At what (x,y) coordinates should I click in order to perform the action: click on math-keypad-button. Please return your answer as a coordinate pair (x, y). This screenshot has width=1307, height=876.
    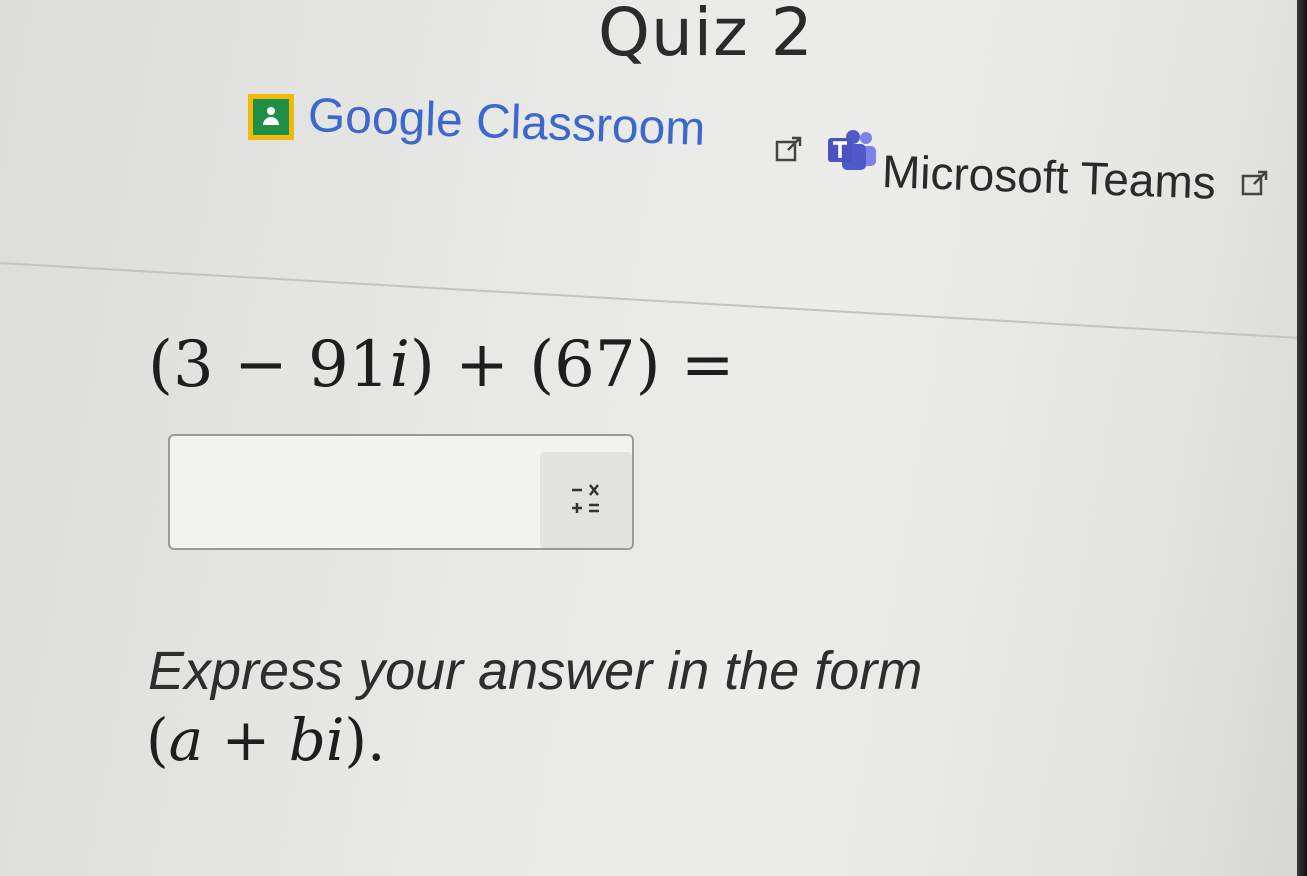
    Looking at the image, I should click on (586, 500).